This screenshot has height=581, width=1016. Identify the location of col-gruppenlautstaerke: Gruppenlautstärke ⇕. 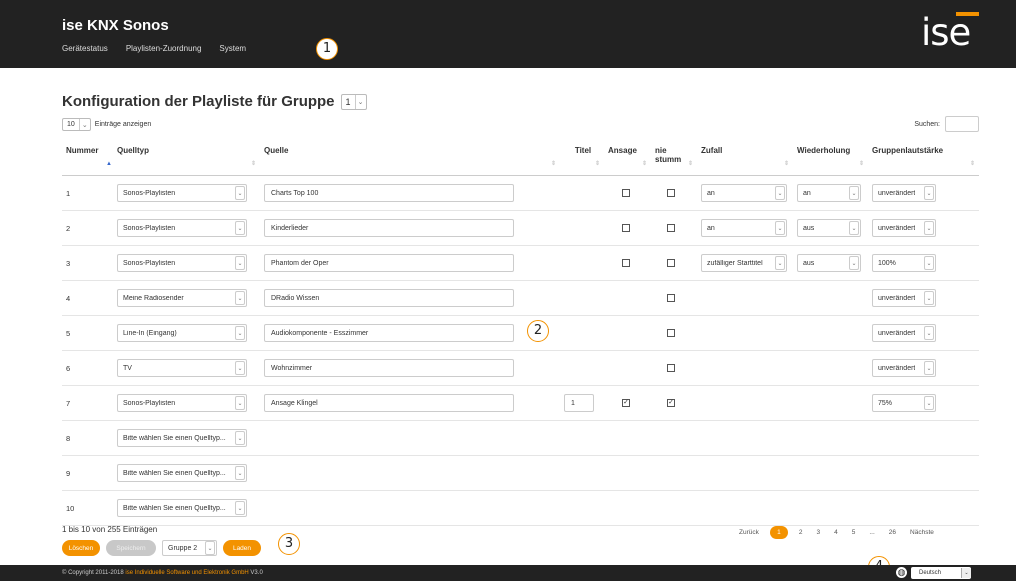
(923, 157).